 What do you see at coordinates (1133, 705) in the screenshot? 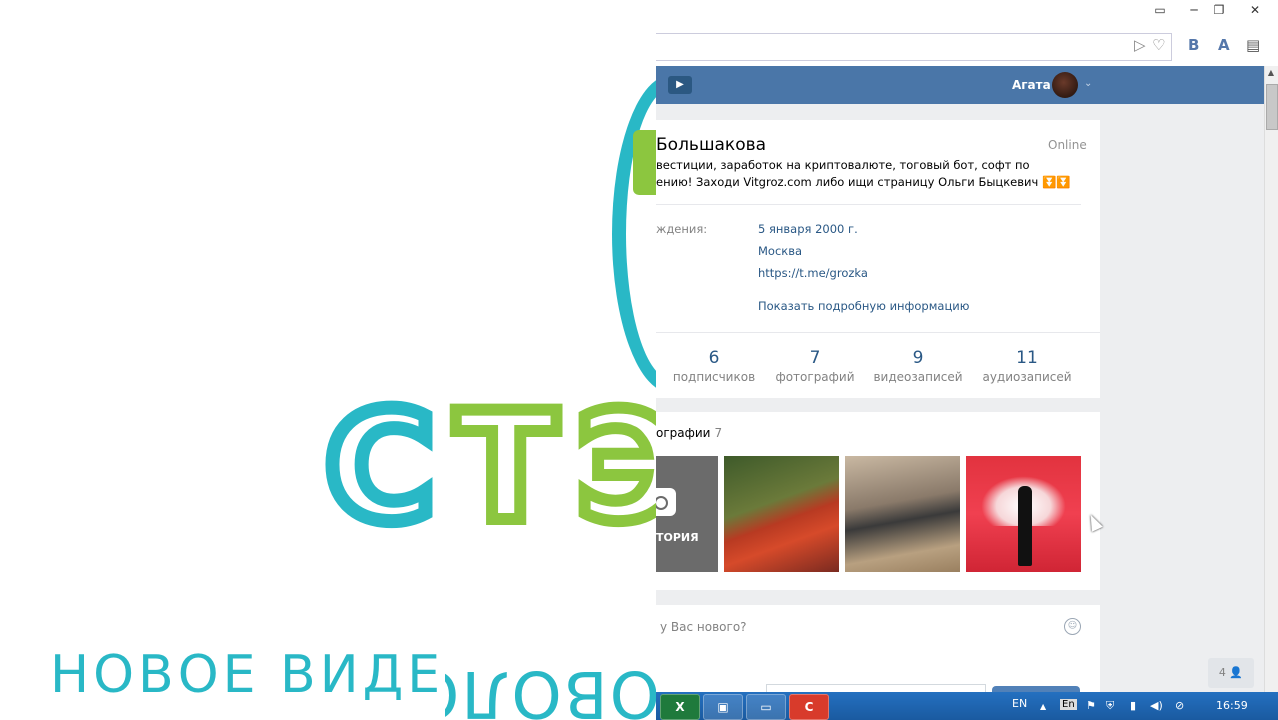
I see `network-icon: ▮` at bounding box center [1133, 705].